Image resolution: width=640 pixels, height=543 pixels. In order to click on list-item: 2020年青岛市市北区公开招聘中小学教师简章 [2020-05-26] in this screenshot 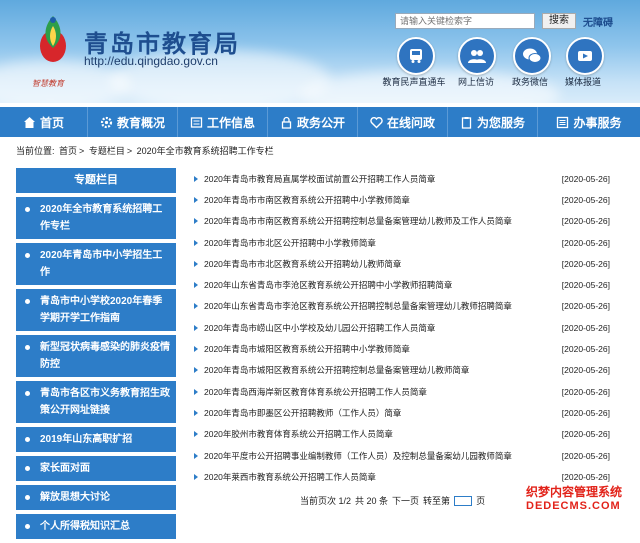, I will do `click(400, 242)`.